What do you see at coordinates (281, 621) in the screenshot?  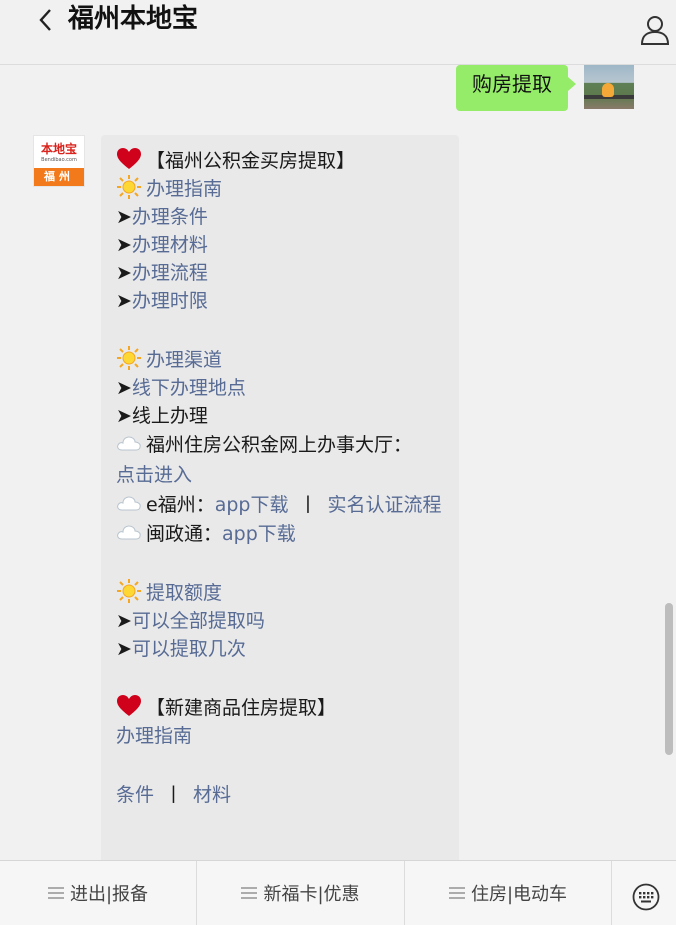 I see `list-item: ➤可以全部提取吗` at bounding box center [281, 621].